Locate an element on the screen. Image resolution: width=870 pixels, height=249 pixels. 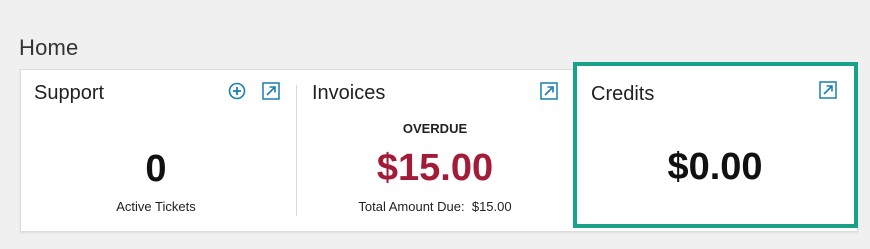
invoice-amount-due: $15.00 is located at coordinates (435, 168).